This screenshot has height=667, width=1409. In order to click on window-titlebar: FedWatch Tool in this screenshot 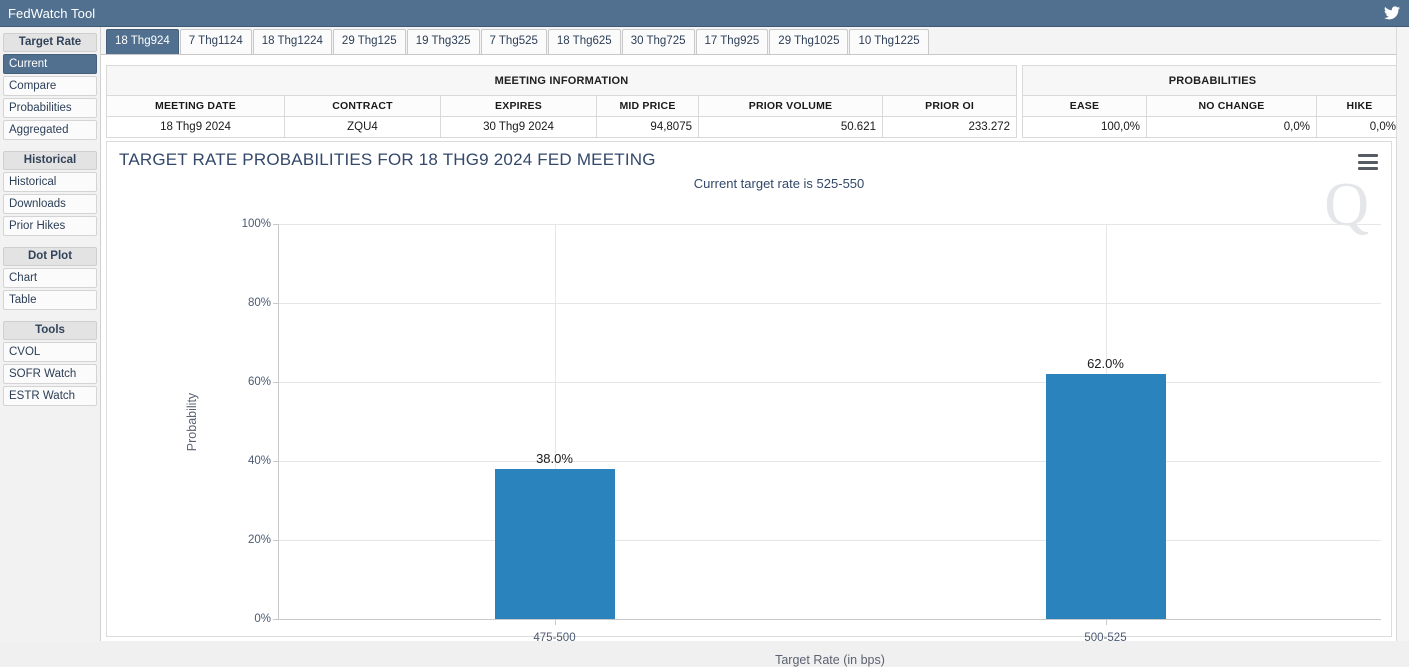, I will do `click(704, 13)`.